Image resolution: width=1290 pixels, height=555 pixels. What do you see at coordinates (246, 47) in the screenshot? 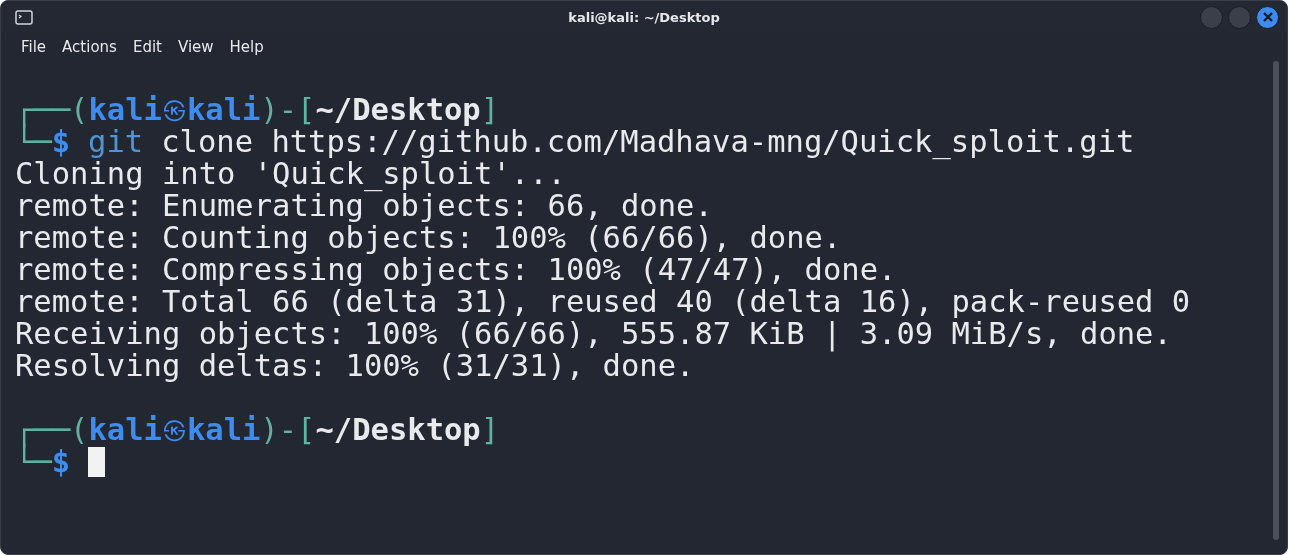
I see `menu-item: Help` at bounding box center [246, 47].